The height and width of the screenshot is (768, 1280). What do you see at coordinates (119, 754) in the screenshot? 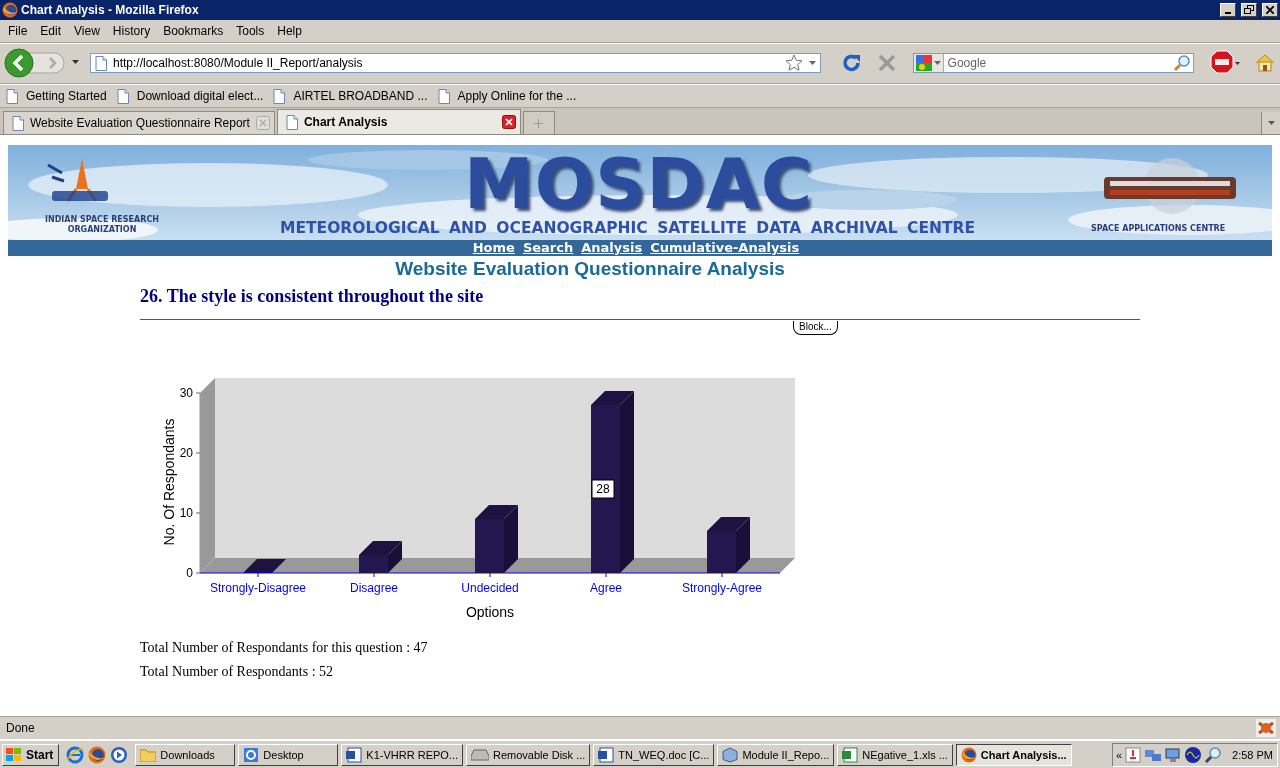
I see `media-player-icon` at bounding box center [119, 754].